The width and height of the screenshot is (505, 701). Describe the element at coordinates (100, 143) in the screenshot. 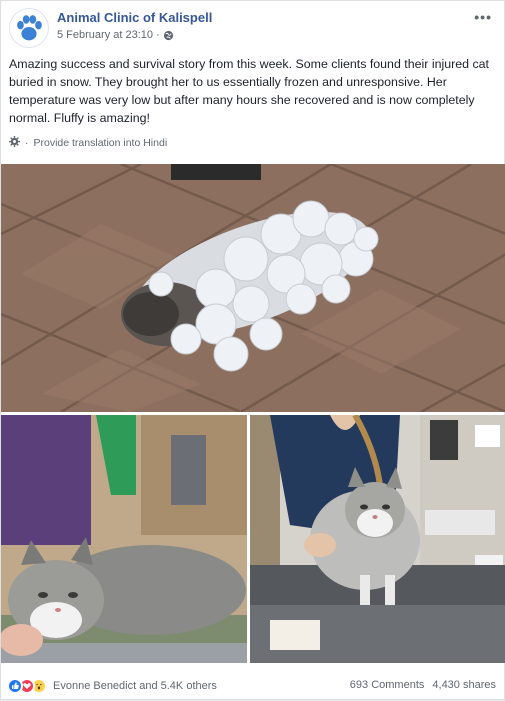

I see `translation-label: Provide translation into Hindi` at that location.